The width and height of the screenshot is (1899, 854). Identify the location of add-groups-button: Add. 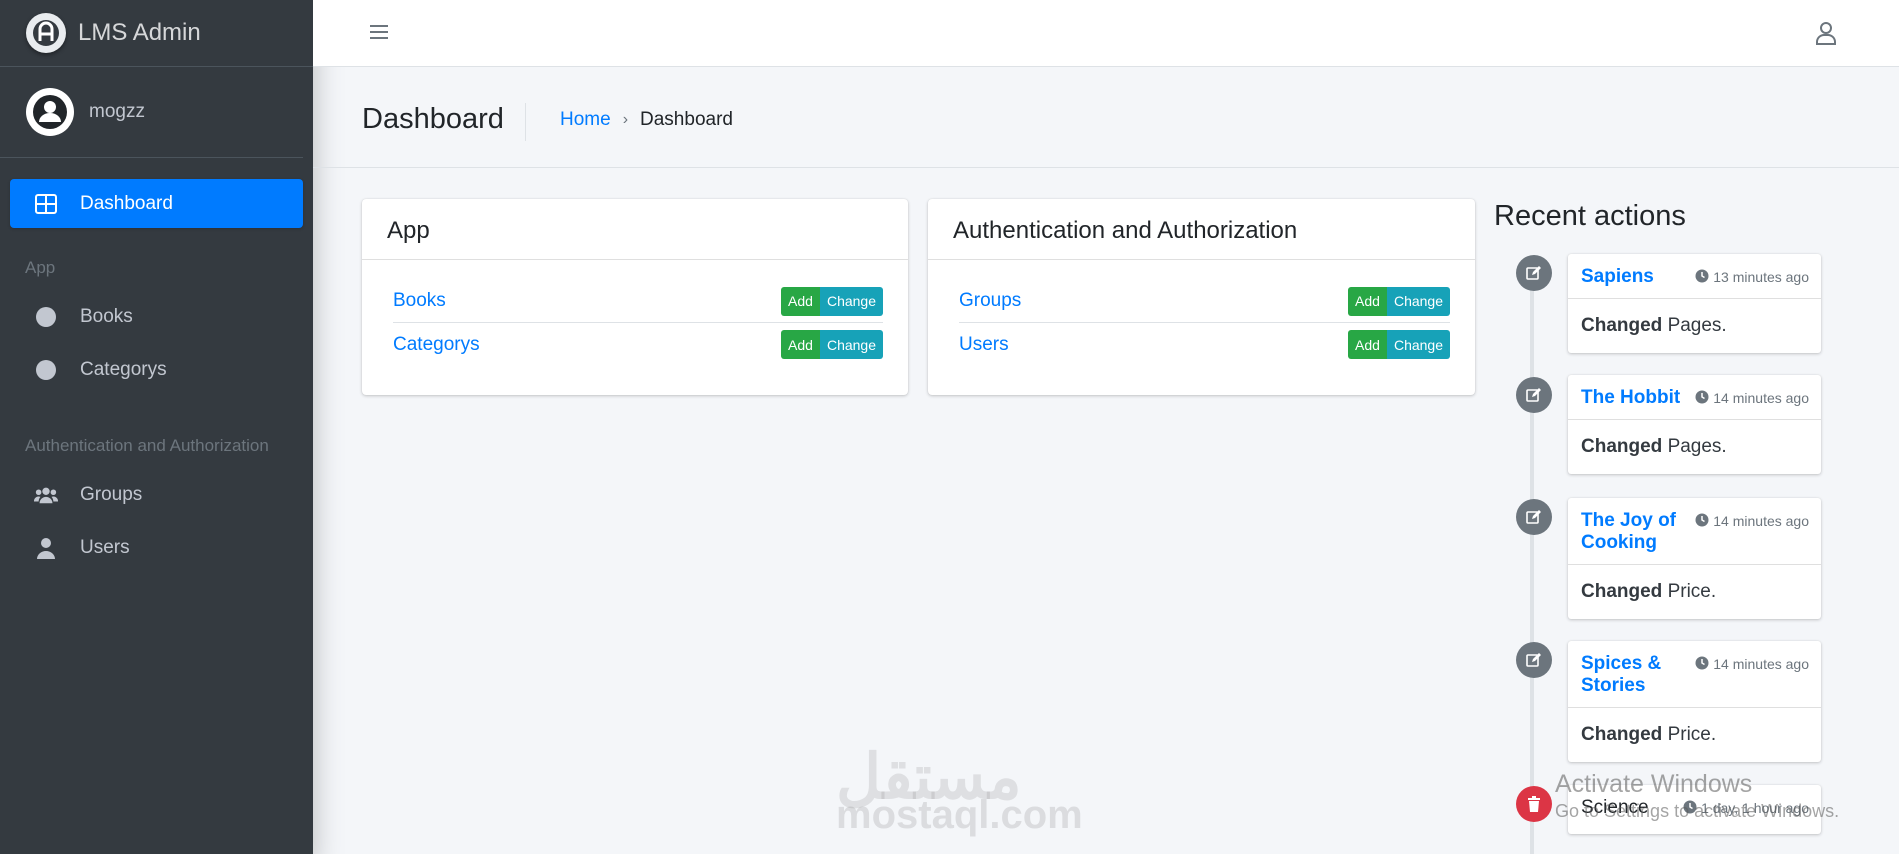
(1367, 301).